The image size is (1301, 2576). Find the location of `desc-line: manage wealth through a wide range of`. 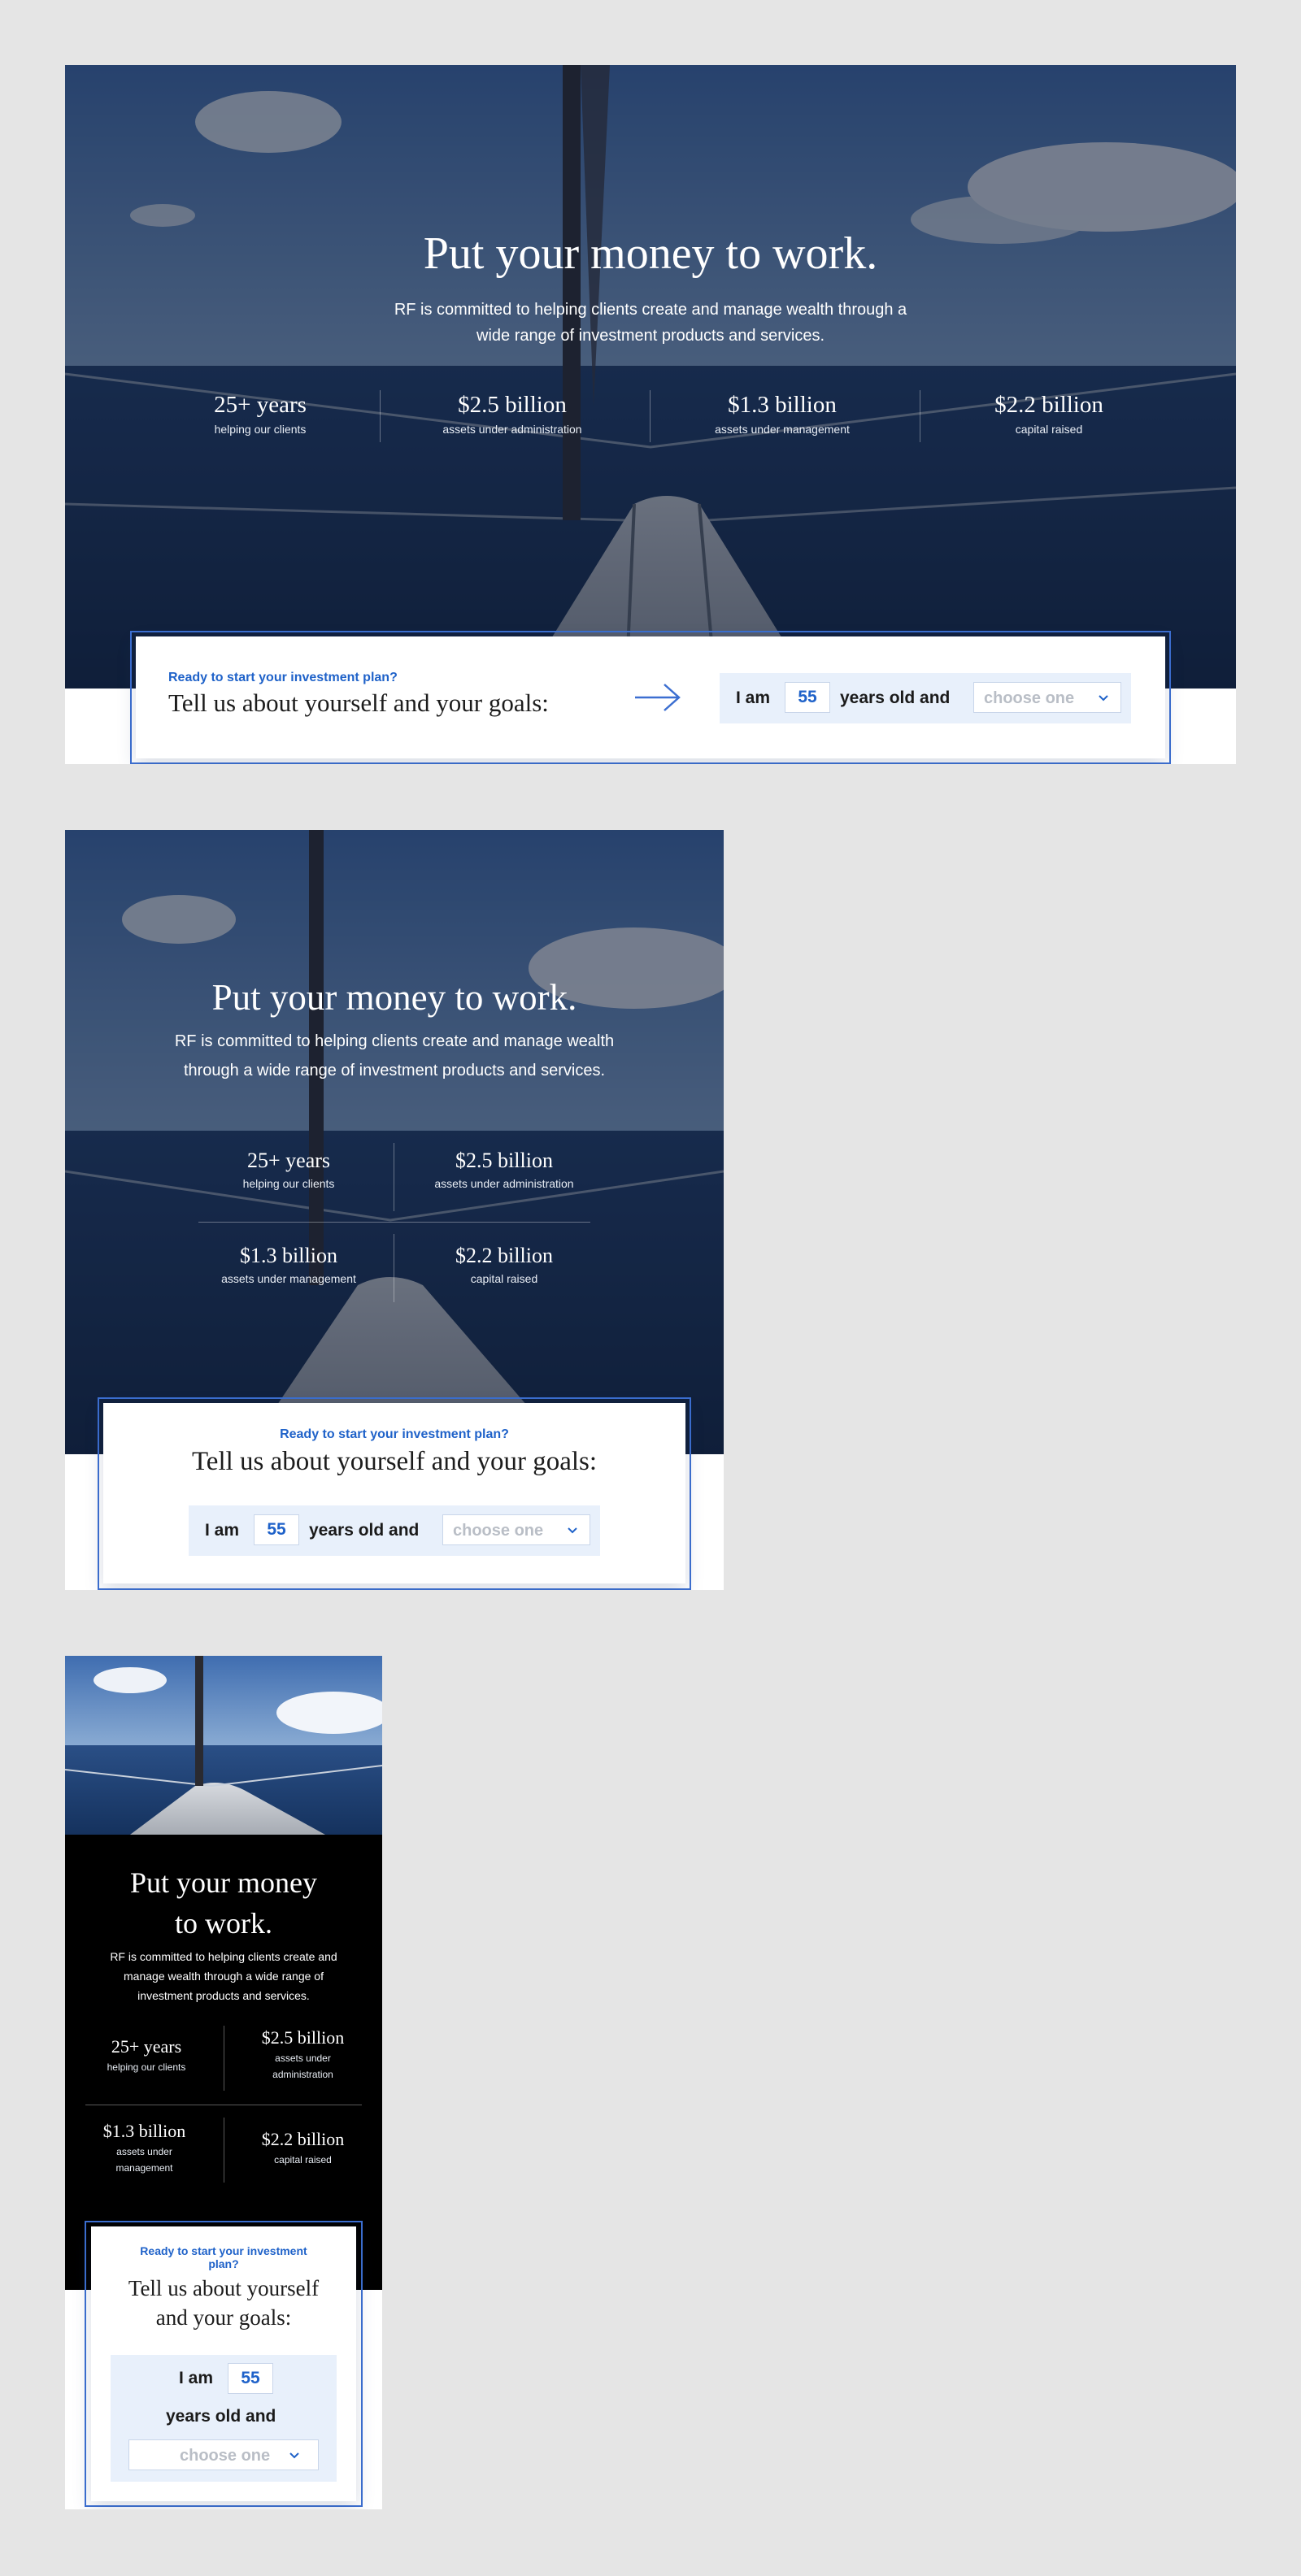

desc-line: manage wealth through a wide range of is located at coordinates (224, 1976).